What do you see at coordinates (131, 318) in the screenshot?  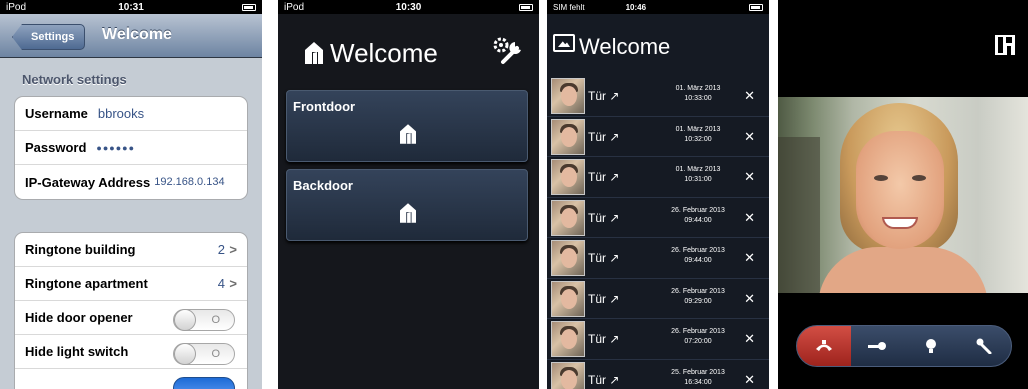 I see `hide-door-opener-row: Hide door opener O` at bounding box center [131, 318].